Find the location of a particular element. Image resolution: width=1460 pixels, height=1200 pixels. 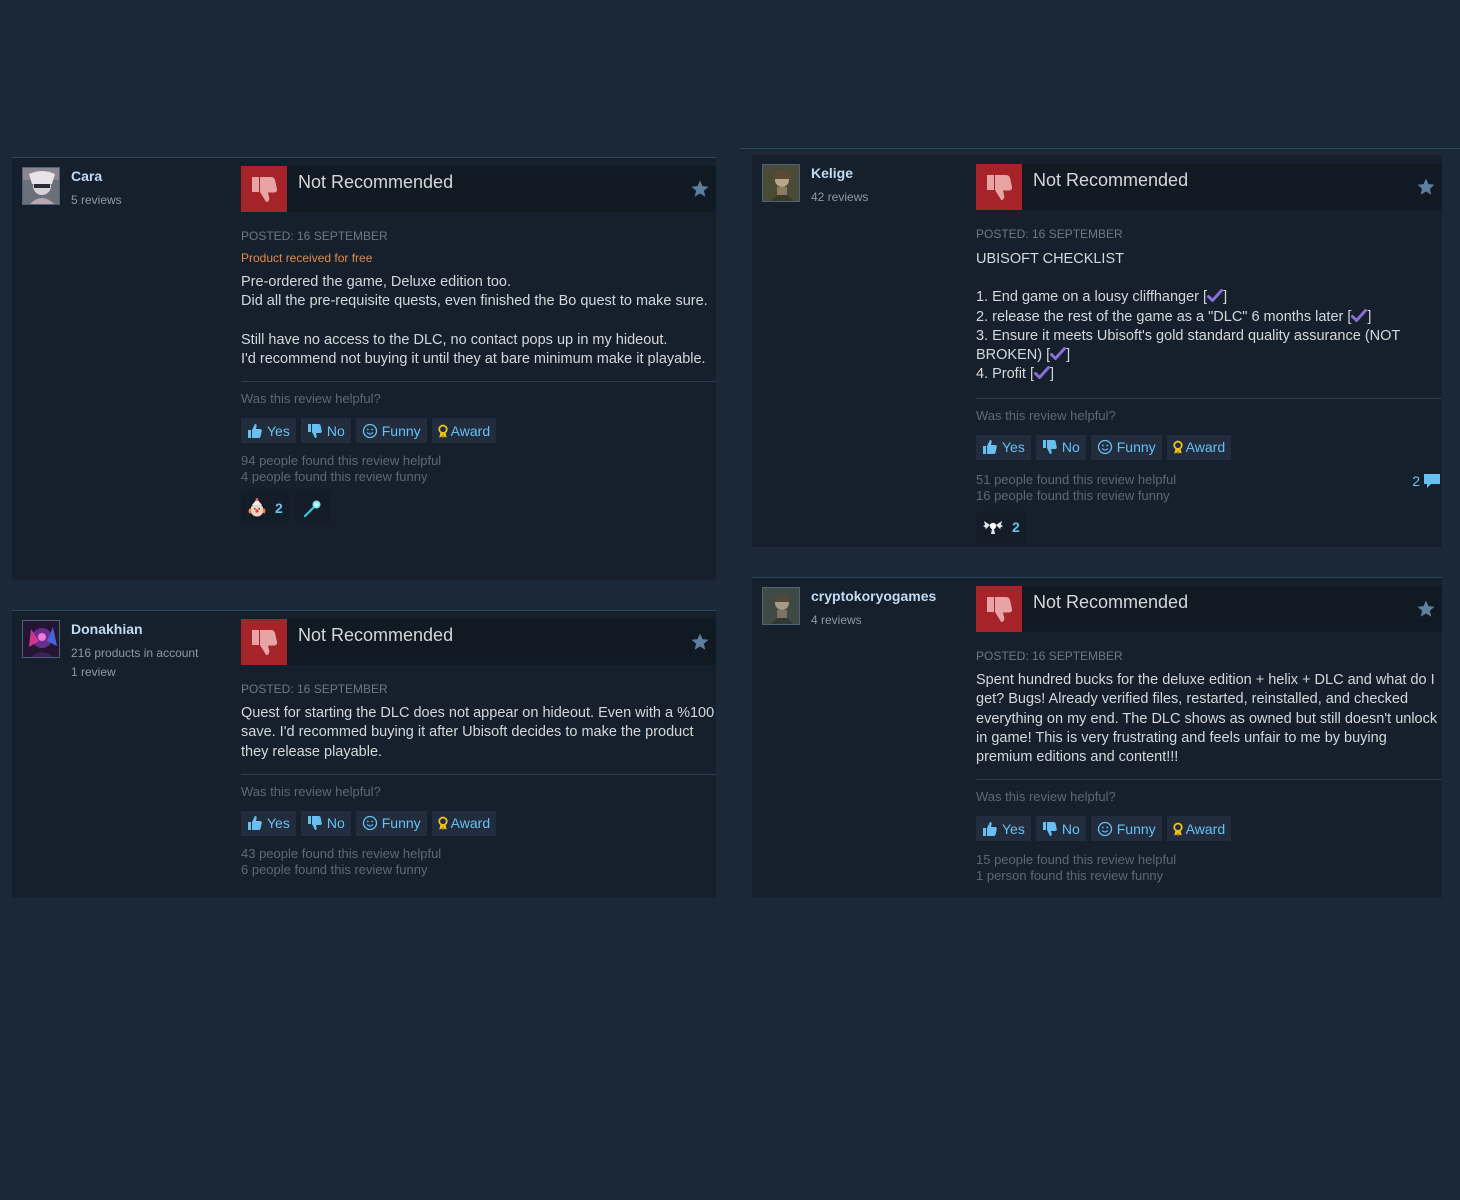

award-badge is located at coordinates (312, 508).